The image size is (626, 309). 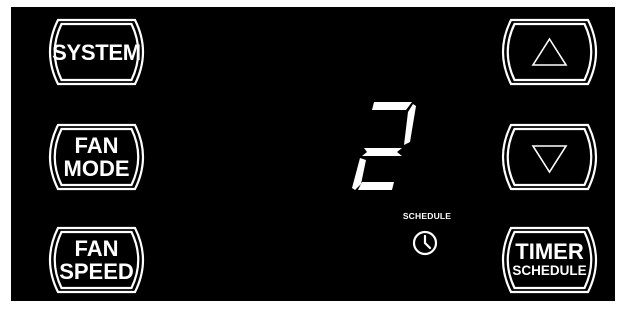 I want to click on timer-schedule-button: TIMER SCHEDULE, so click(x=549, y=260).